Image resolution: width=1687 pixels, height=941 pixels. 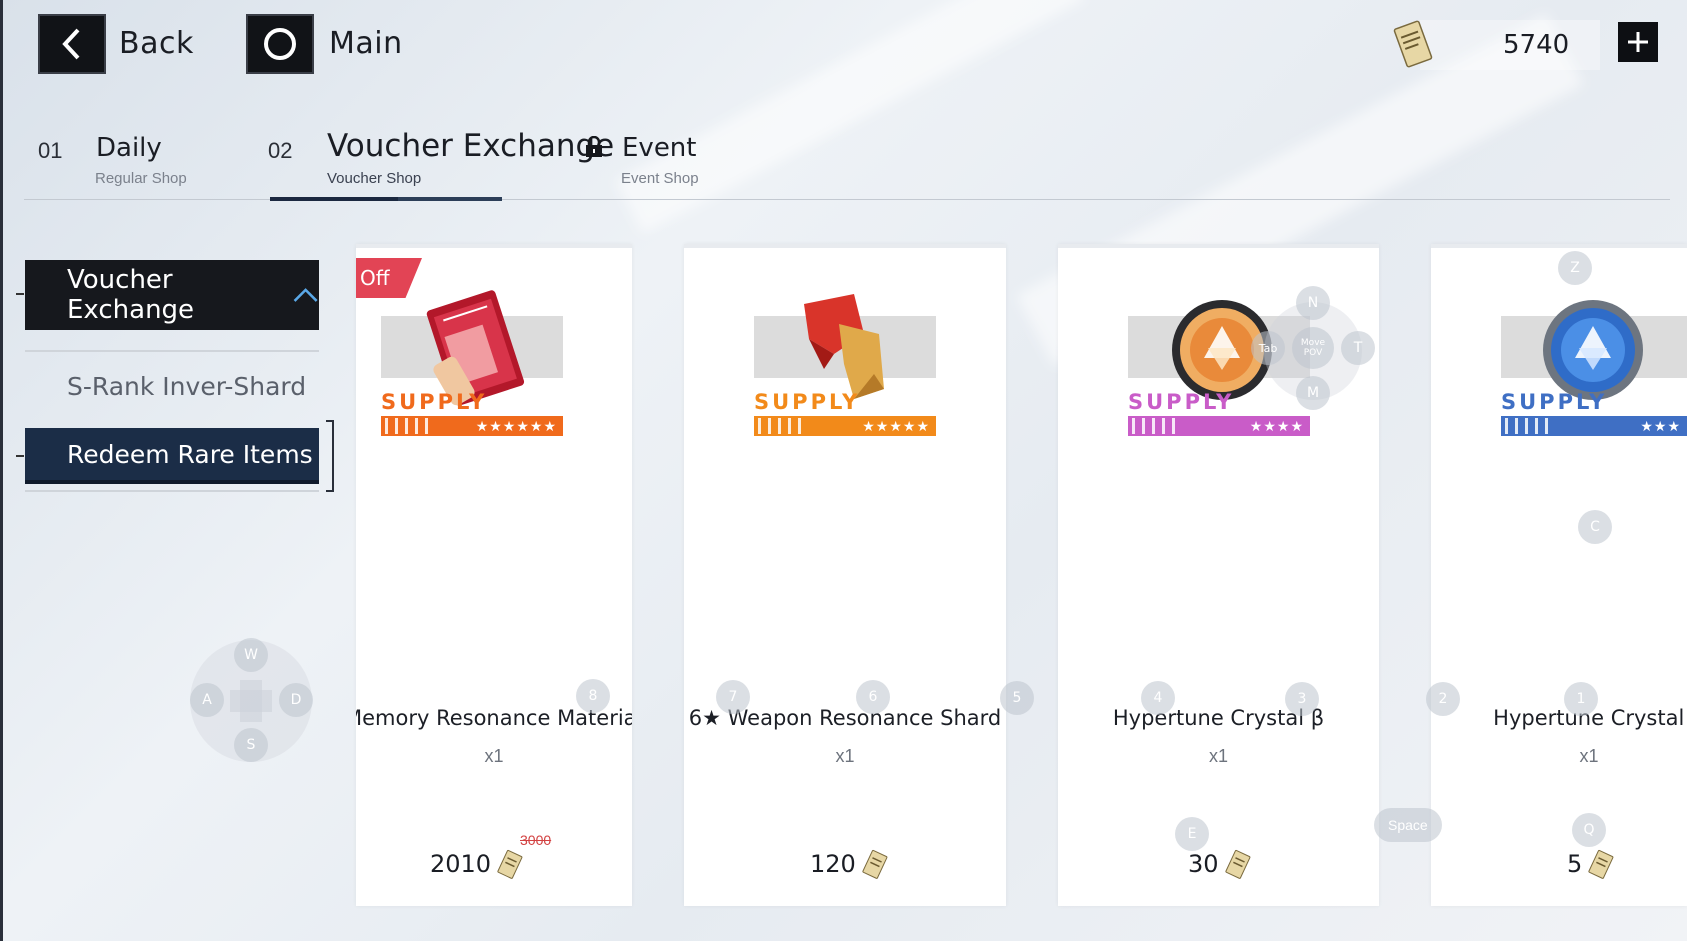 What do you see at coordinates (896, 426) in the screenshot?
I see `rarity-stars: ★★★★★` at bounding box center [896, 426].